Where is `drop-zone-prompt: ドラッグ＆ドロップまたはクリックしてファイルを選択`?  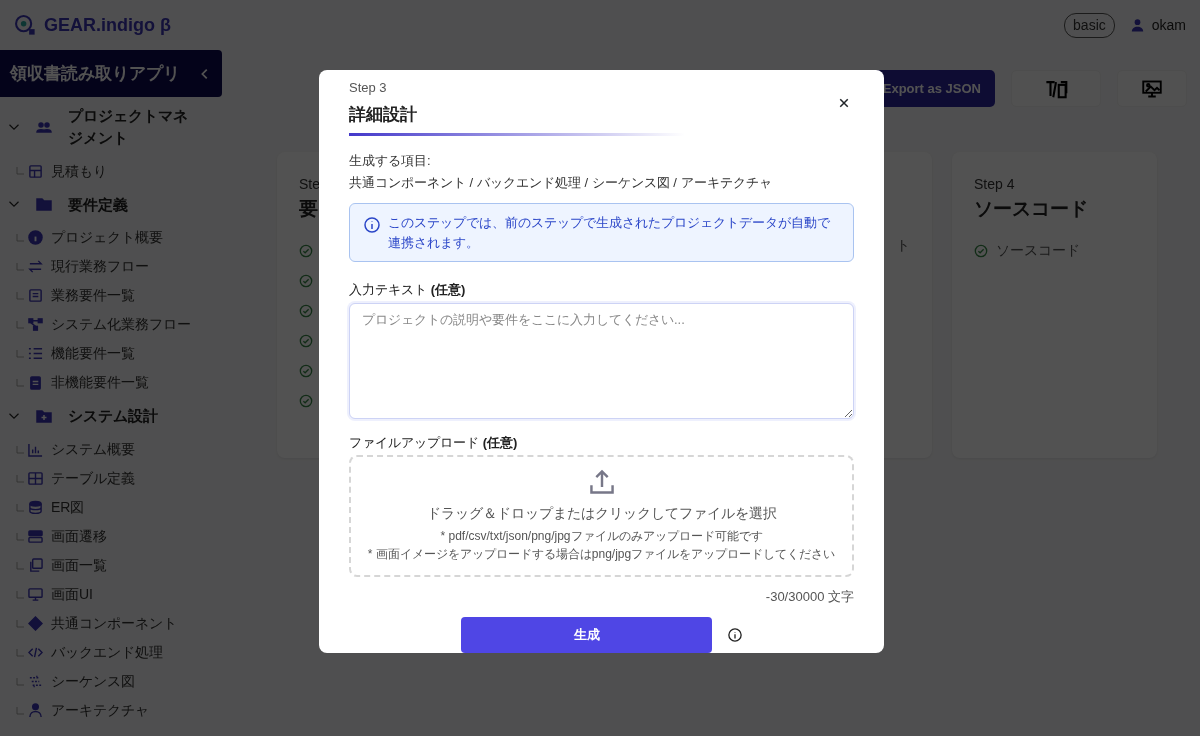
drop-zone-prompt: ドラッグ＆ドロップまたはクリックしてファイルを選択 is located at coordinates (601, 514).